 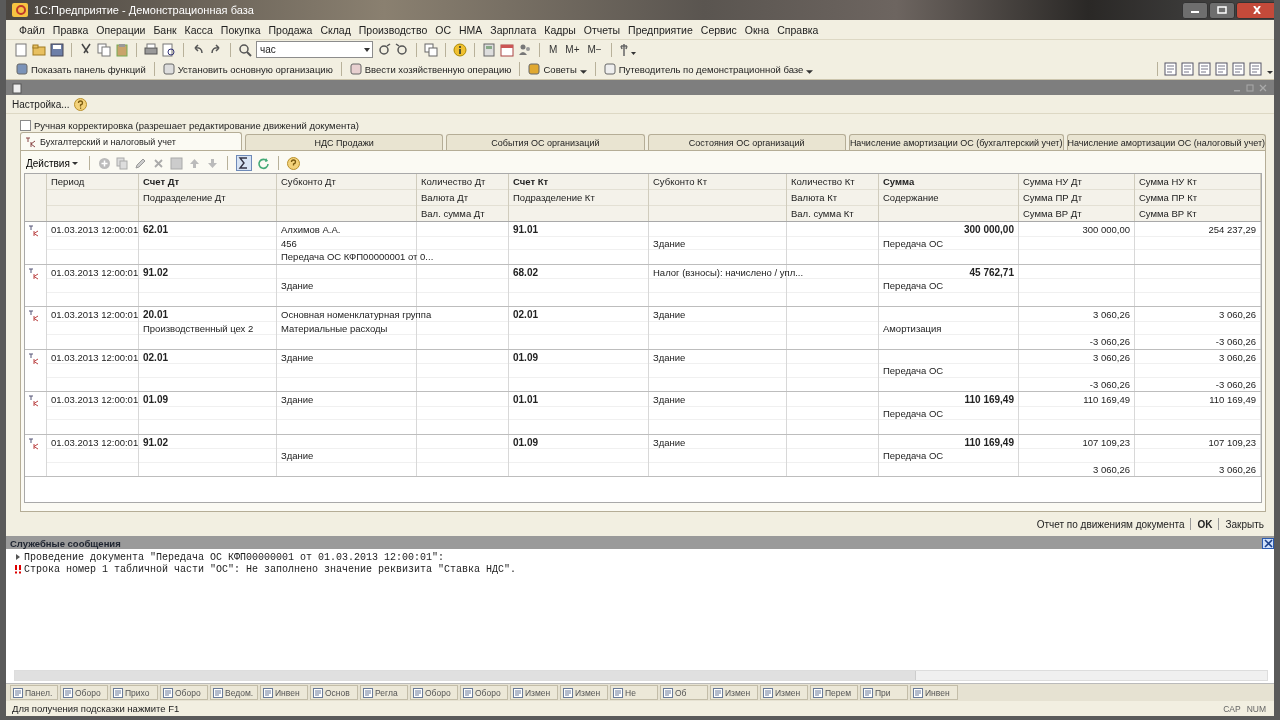 What do you see at coordinates (1244, 524) in the screenshot?
I see `footer-button: Закрыть` at bounding box center [1244, 524].